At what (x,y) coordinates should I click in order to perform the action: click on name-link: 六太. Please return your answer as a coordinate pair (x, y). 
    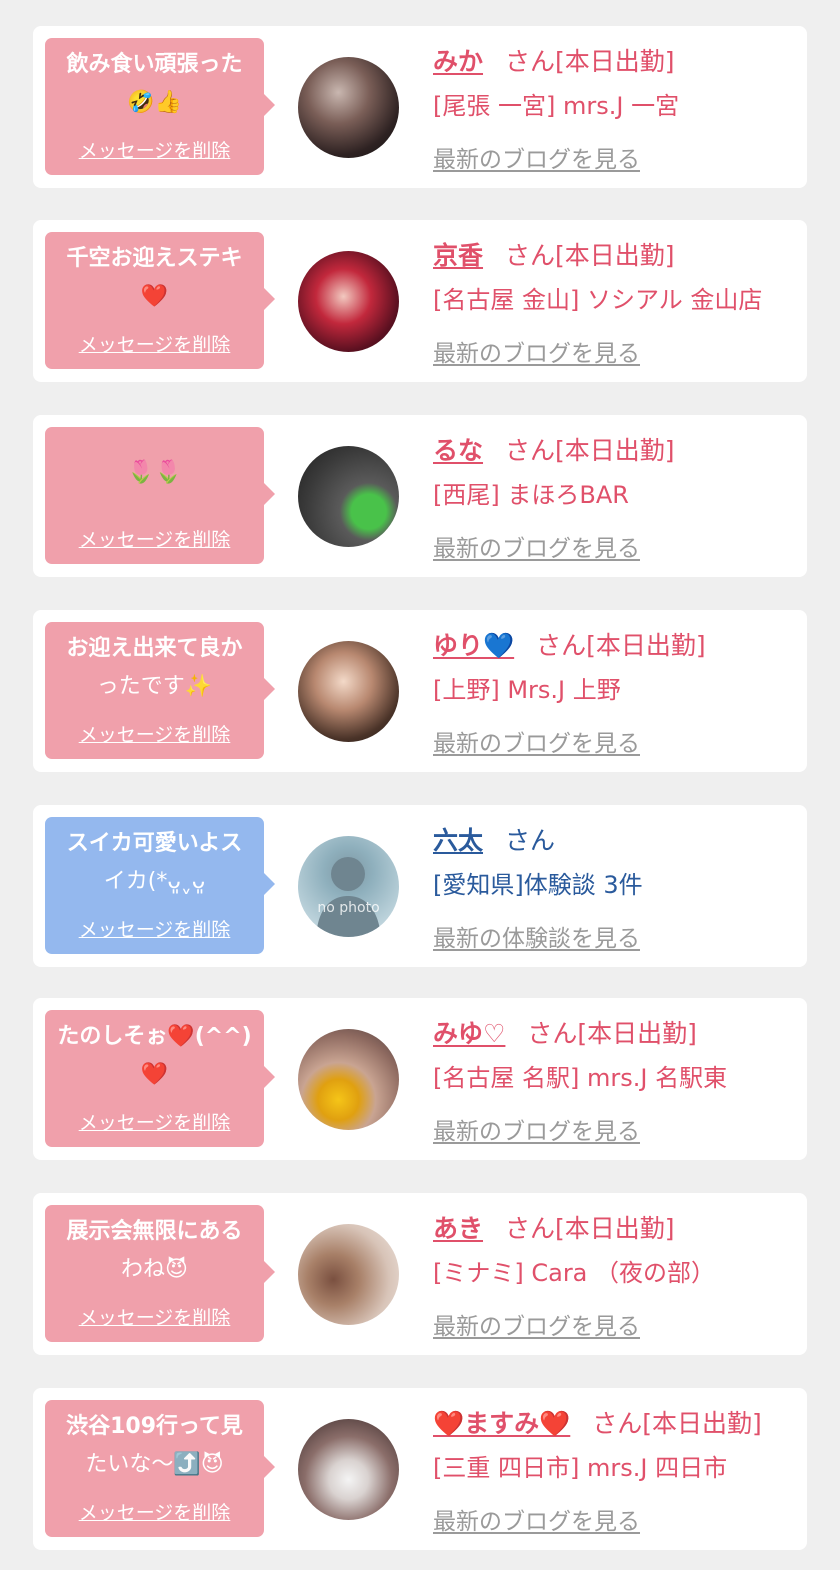
    Looking at the image, I should click on (458, 840).